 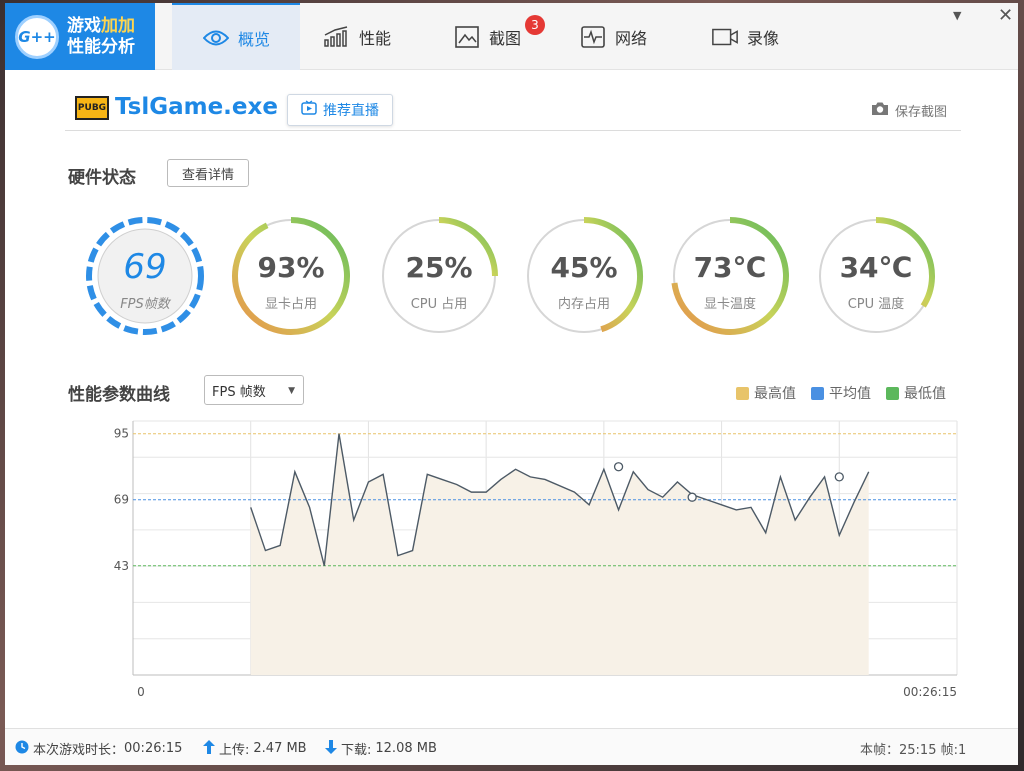 What do you see at coordinates (22, 749) in the screenshot?
I see `clock-icon` at bounding box center [22, 749].